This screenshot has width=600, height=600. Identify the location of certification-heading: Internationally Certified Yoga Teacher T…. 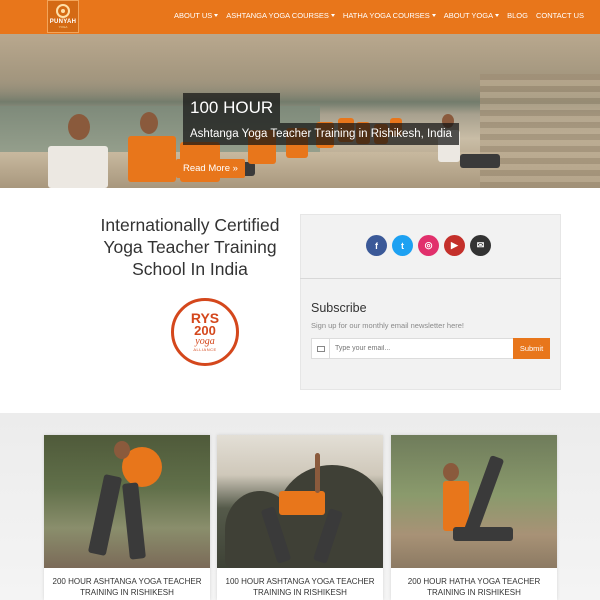
(190, 247).